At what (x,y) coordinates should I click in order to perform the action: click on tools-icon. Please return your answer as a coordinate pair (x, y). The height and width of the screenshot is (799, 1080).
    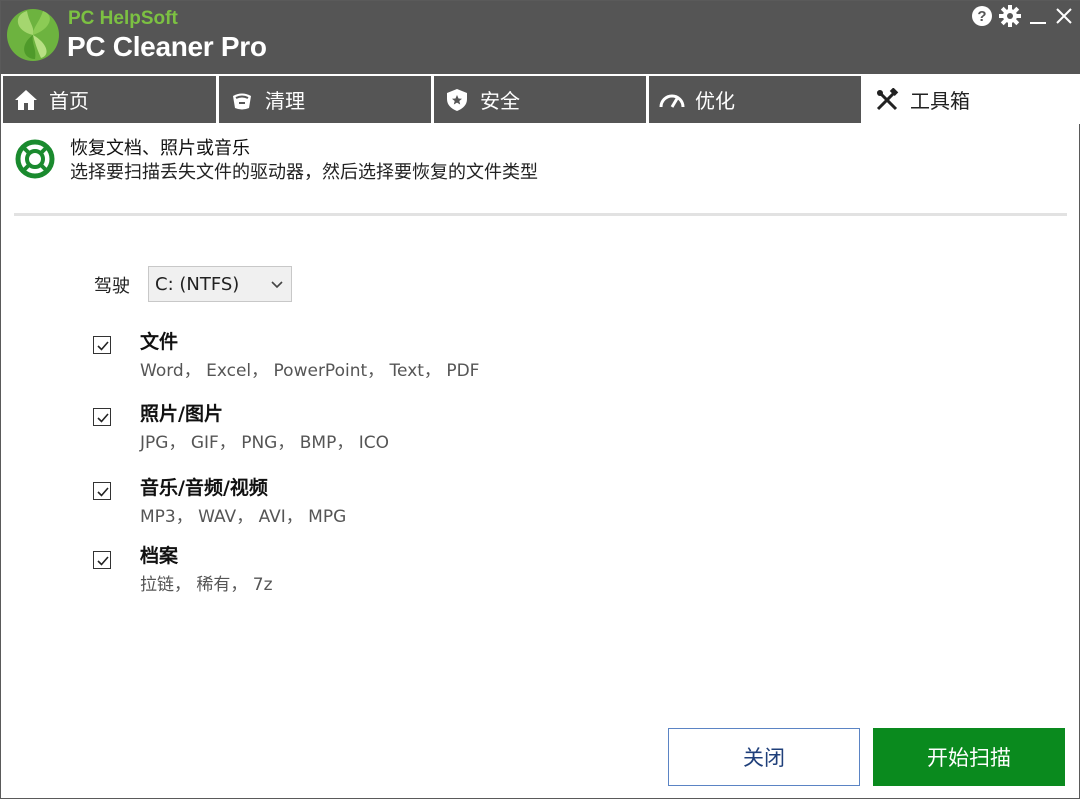
    Looking at the image, I should click on (887, 100).